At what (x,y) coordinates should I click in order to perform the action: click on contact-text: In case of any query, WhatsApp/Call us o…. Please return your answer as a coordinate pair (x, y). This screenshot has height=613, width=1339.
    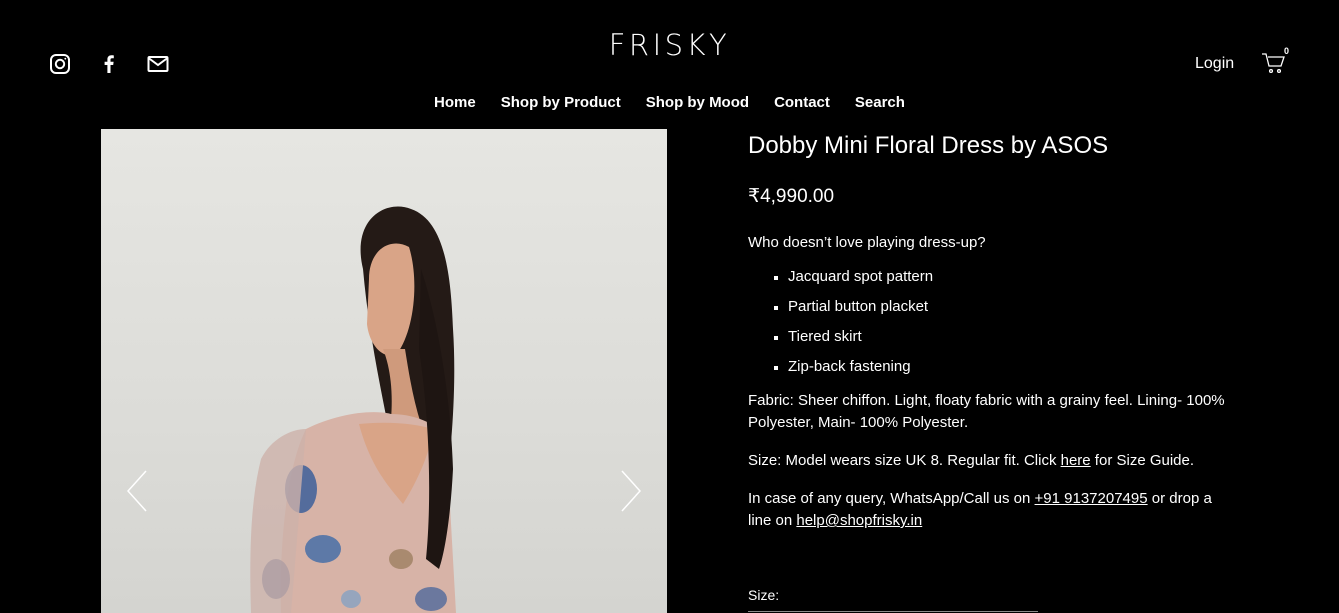
    Looking at the image, I should click on (988, 510).